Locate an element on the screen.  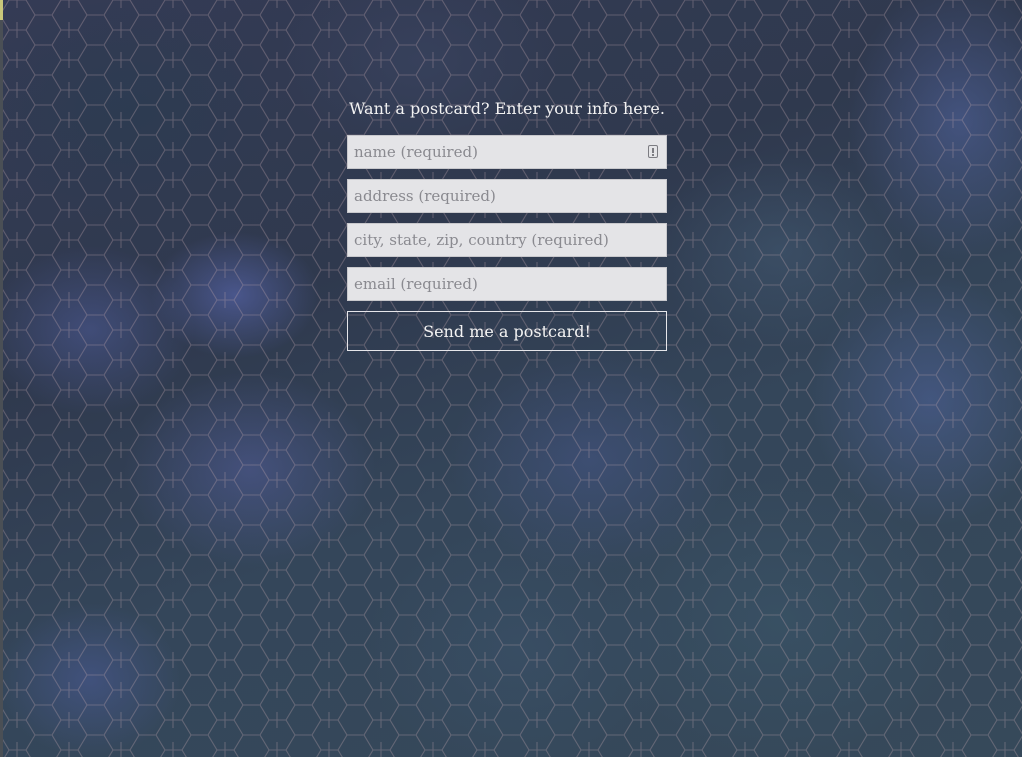
city-field-wrapper is located at coordinates (507, 240).